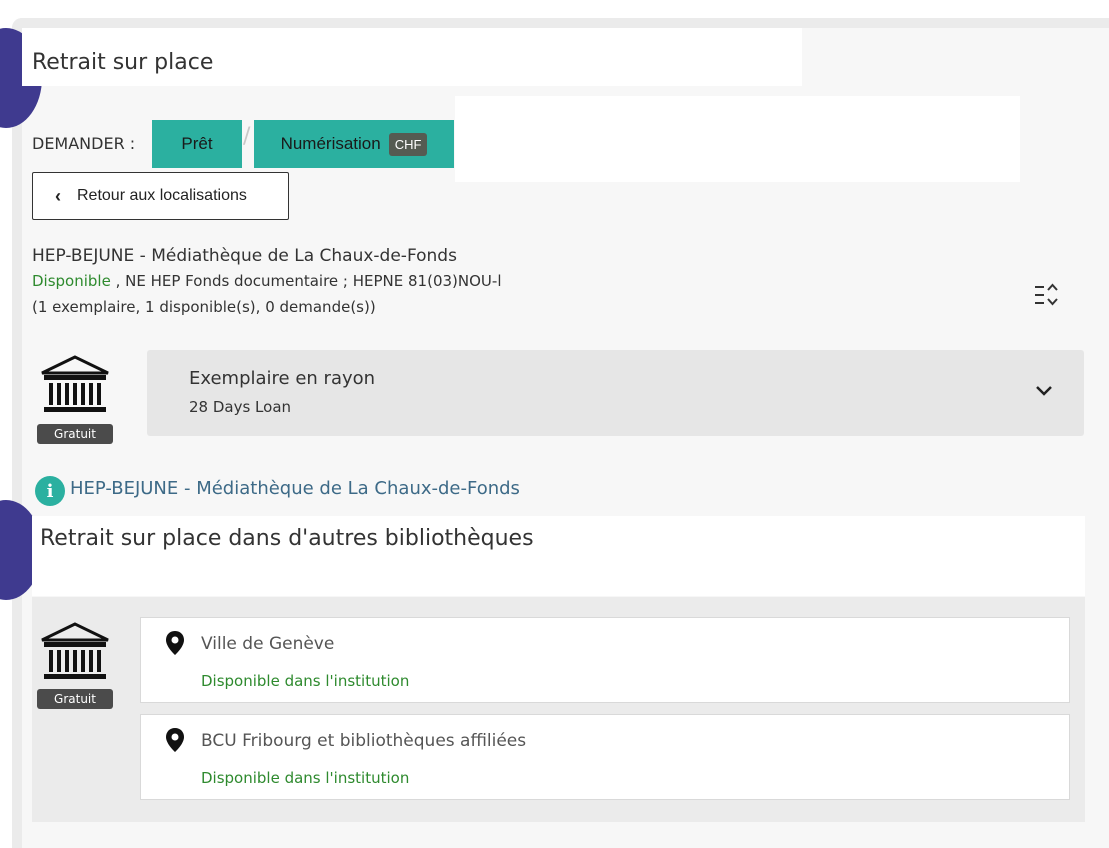  I want to click on back-to-locations-button: ‹ Retour aux localisations, so click(160, 196).